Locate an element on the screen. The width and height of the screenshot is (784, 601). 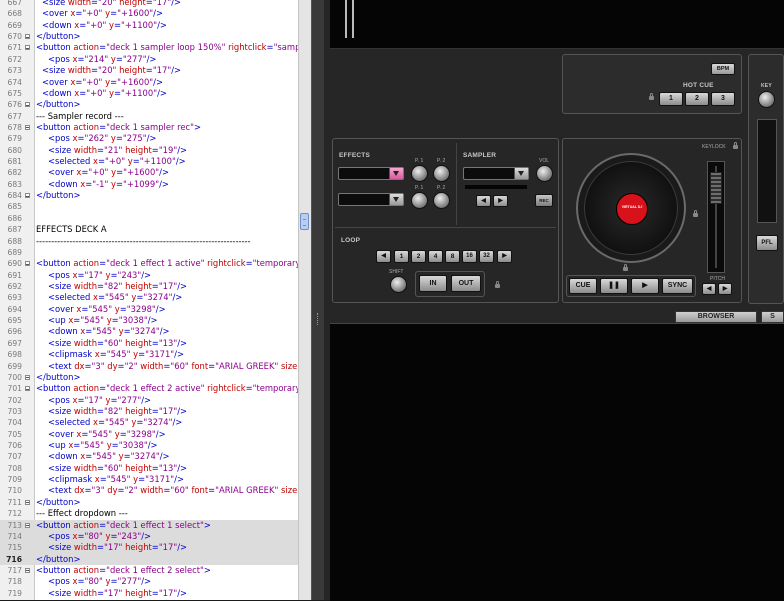
loop-size-2-button: 2 is located at coordinates (418, 256).